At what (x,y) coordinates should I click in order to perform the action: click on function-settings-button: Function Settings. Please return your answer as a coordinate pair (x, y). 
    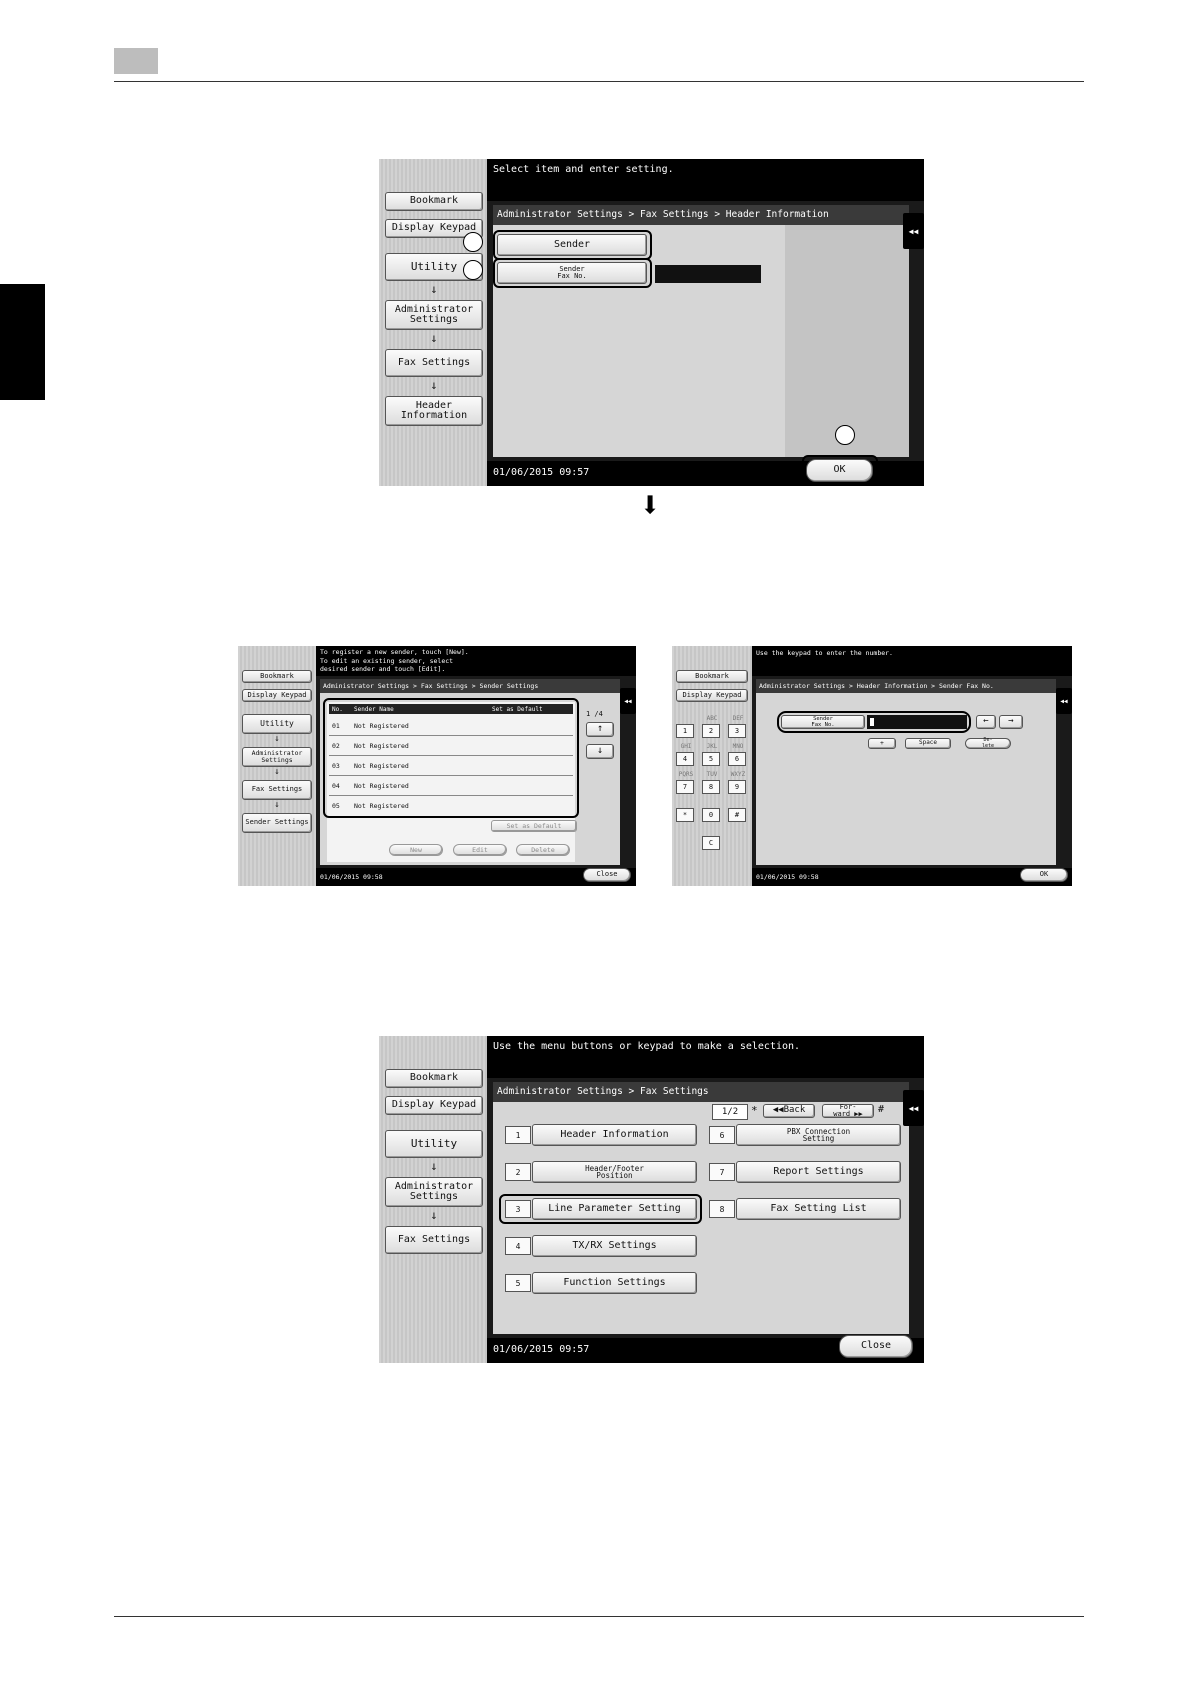
    Looking at the image, I should click on (614, 1283).